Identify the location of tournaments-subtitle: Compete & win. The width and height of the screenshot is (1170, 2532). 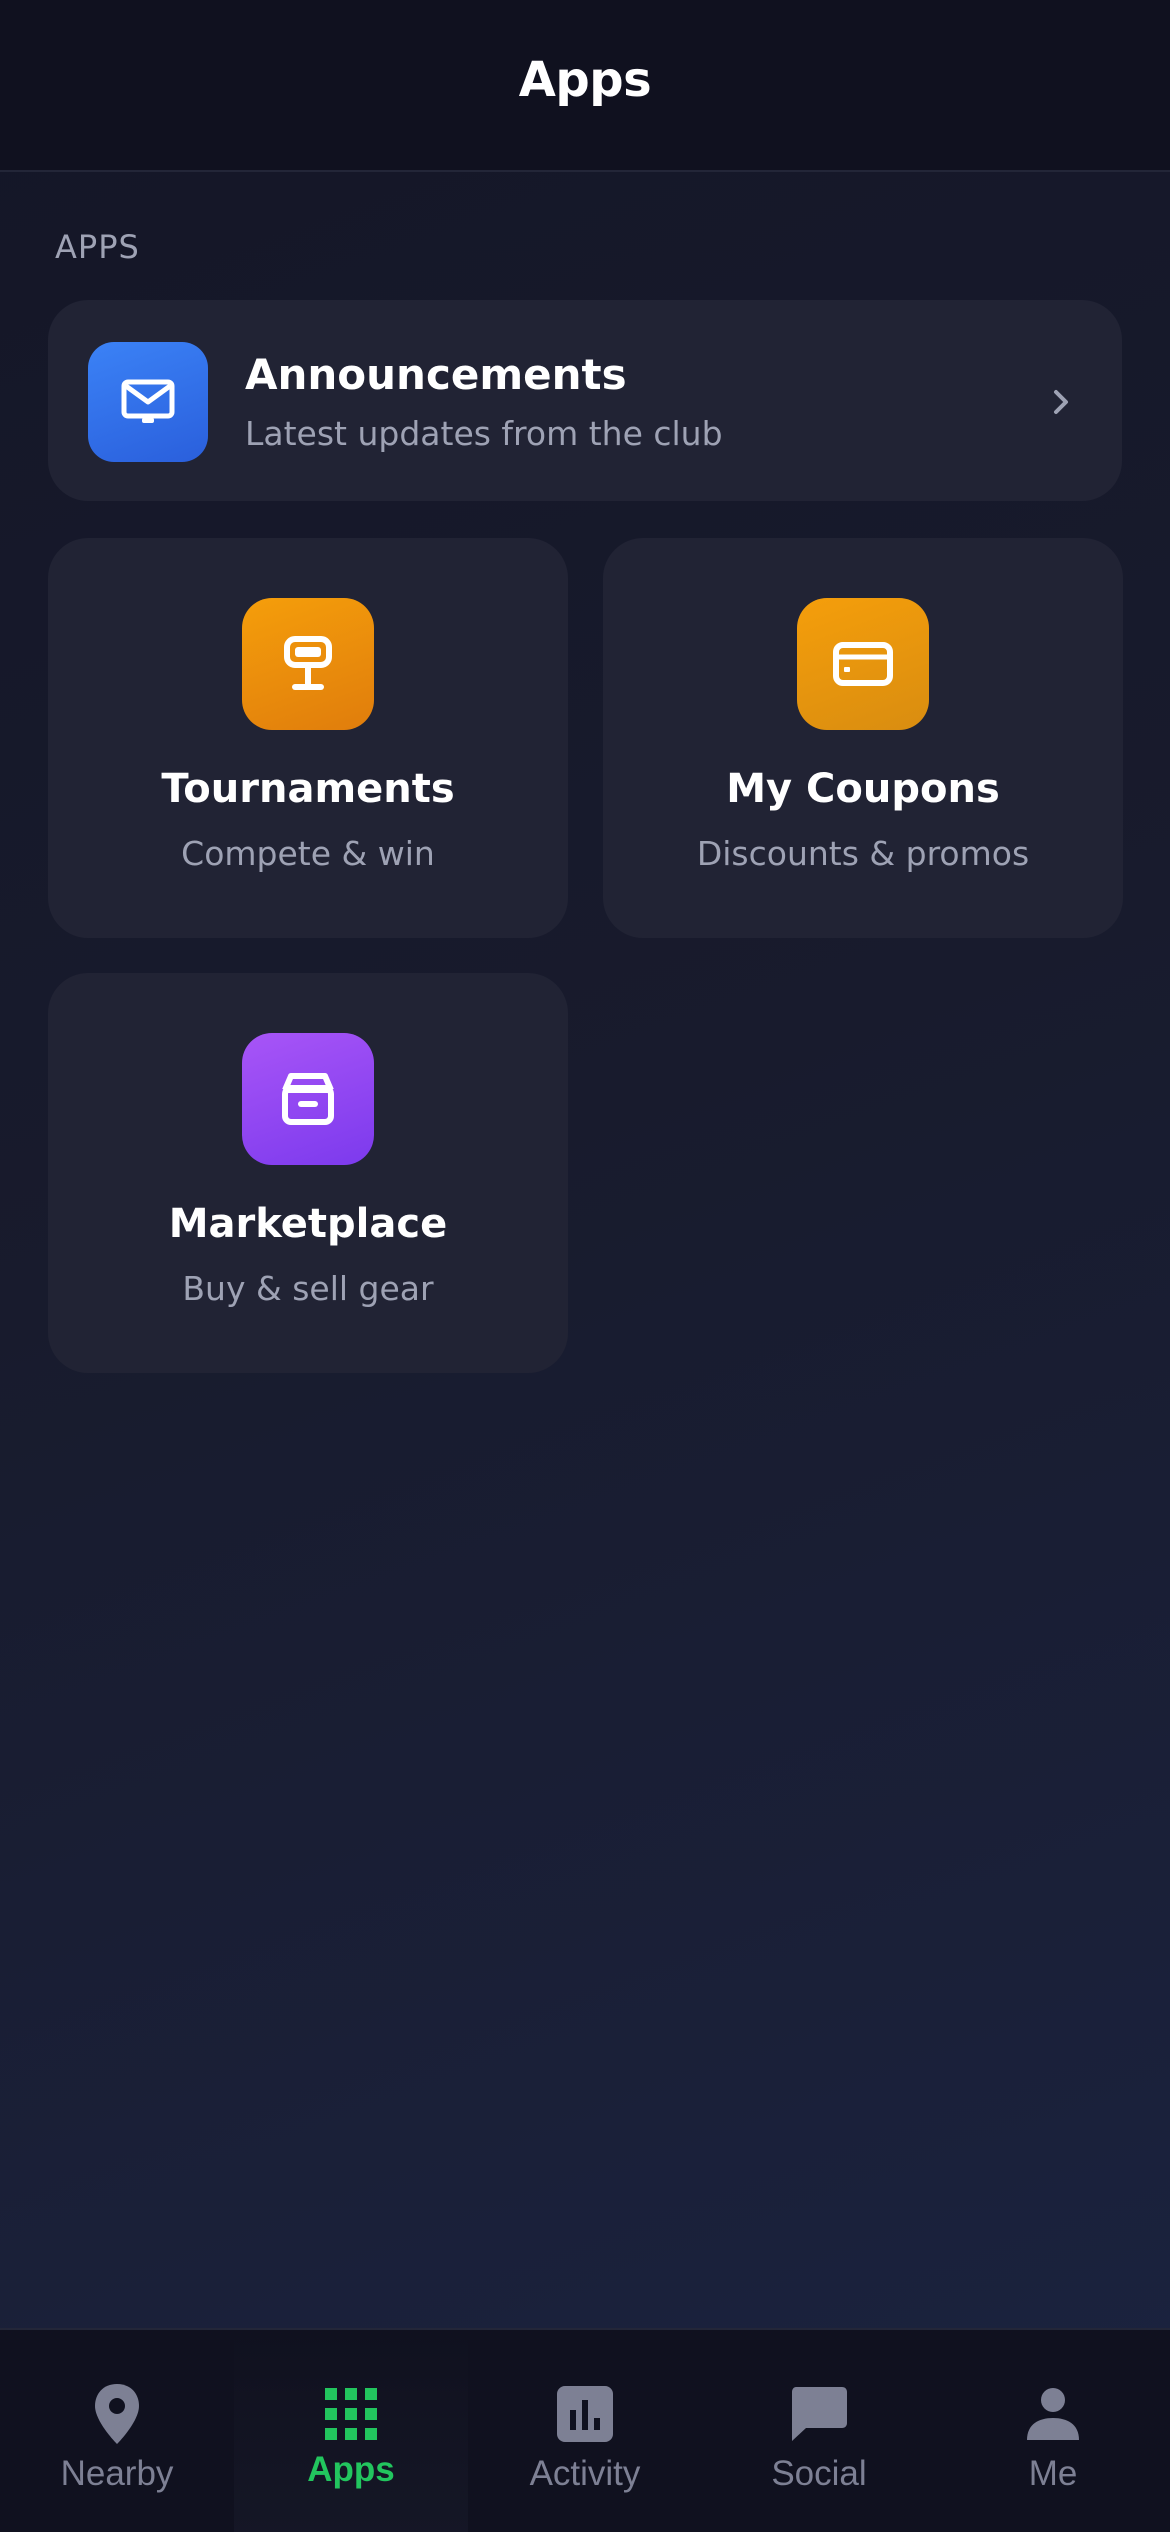
(308, 853).